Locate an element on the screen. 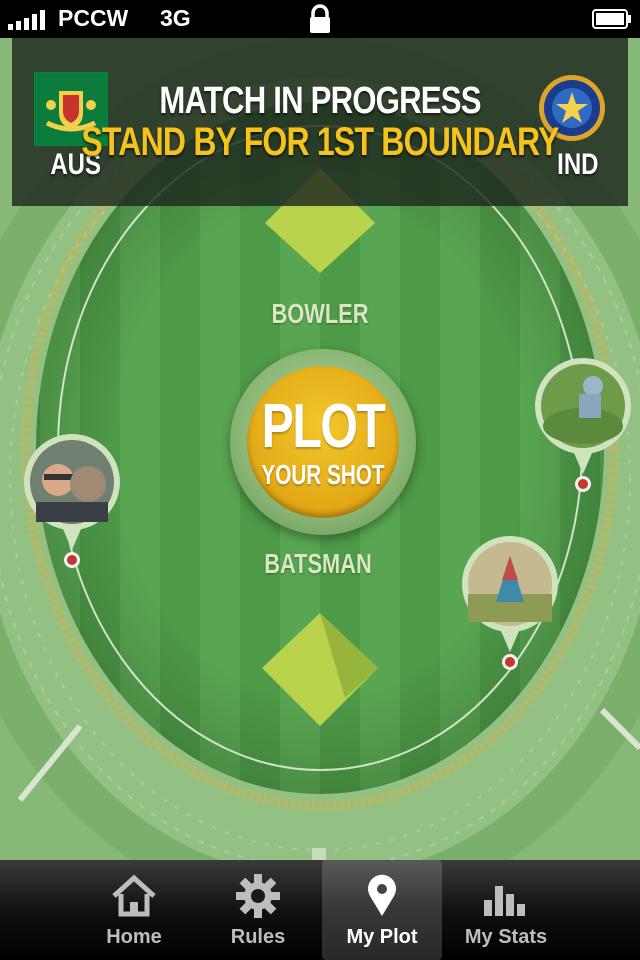 This screenshot has width=640, height=960. tab-home-label: Home is located at coordinates (134, 937).